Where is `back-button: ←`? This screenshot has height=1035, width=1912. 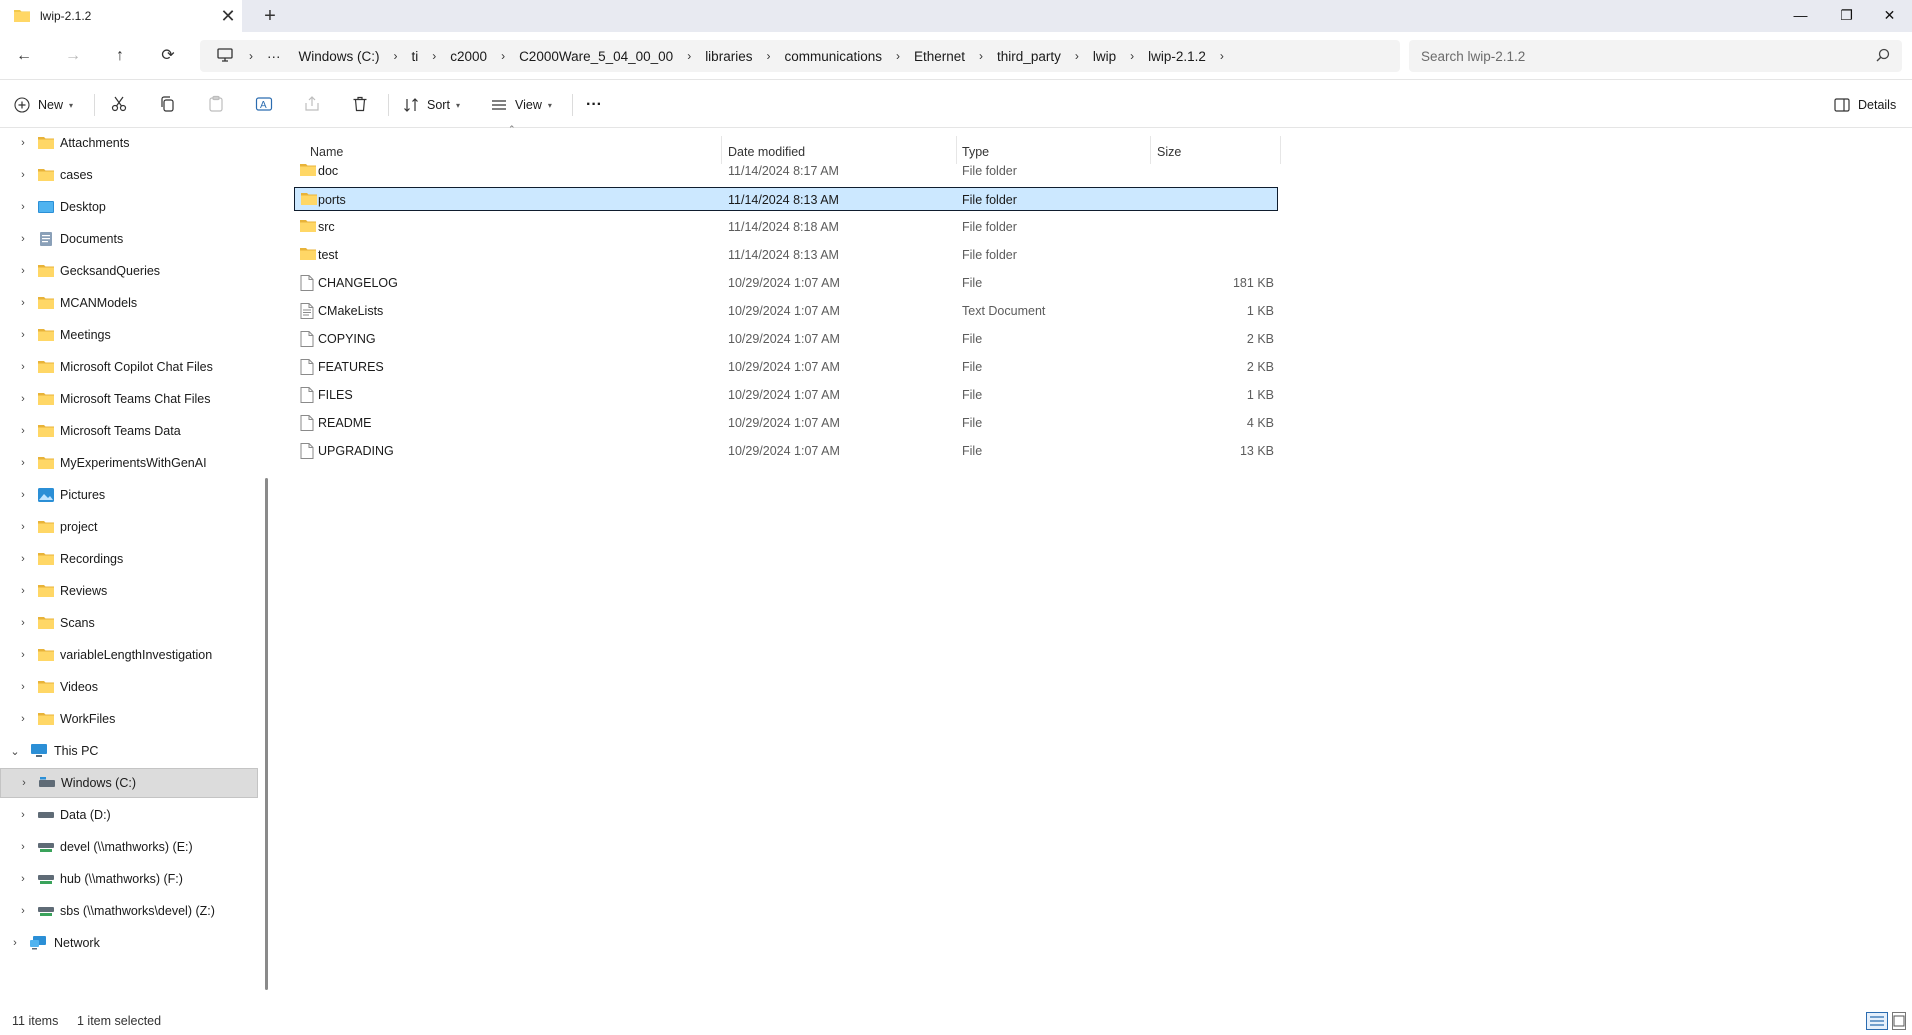 back-button: ← is located at coordinates (24, 56).